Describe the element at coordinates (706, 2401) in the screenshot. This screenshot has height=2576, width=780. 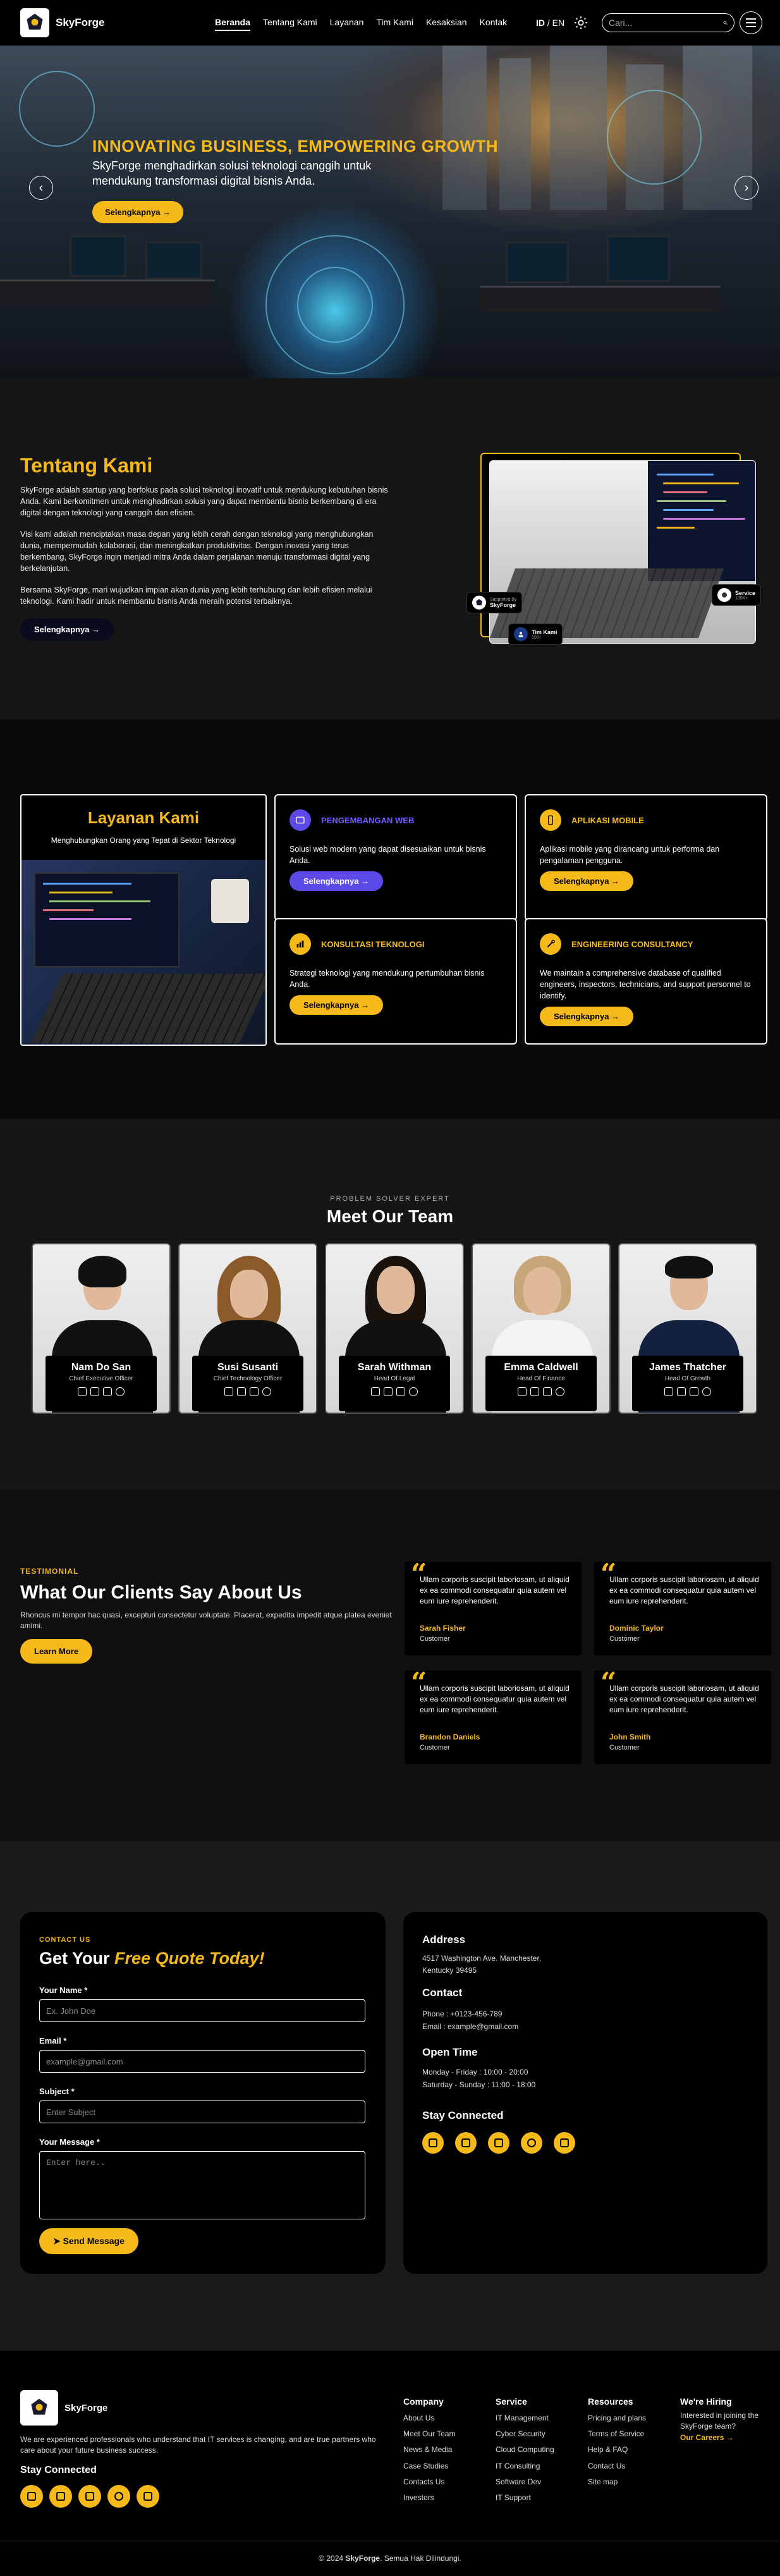
I see `footer-hiring-heading: We're Hiring` at that location.